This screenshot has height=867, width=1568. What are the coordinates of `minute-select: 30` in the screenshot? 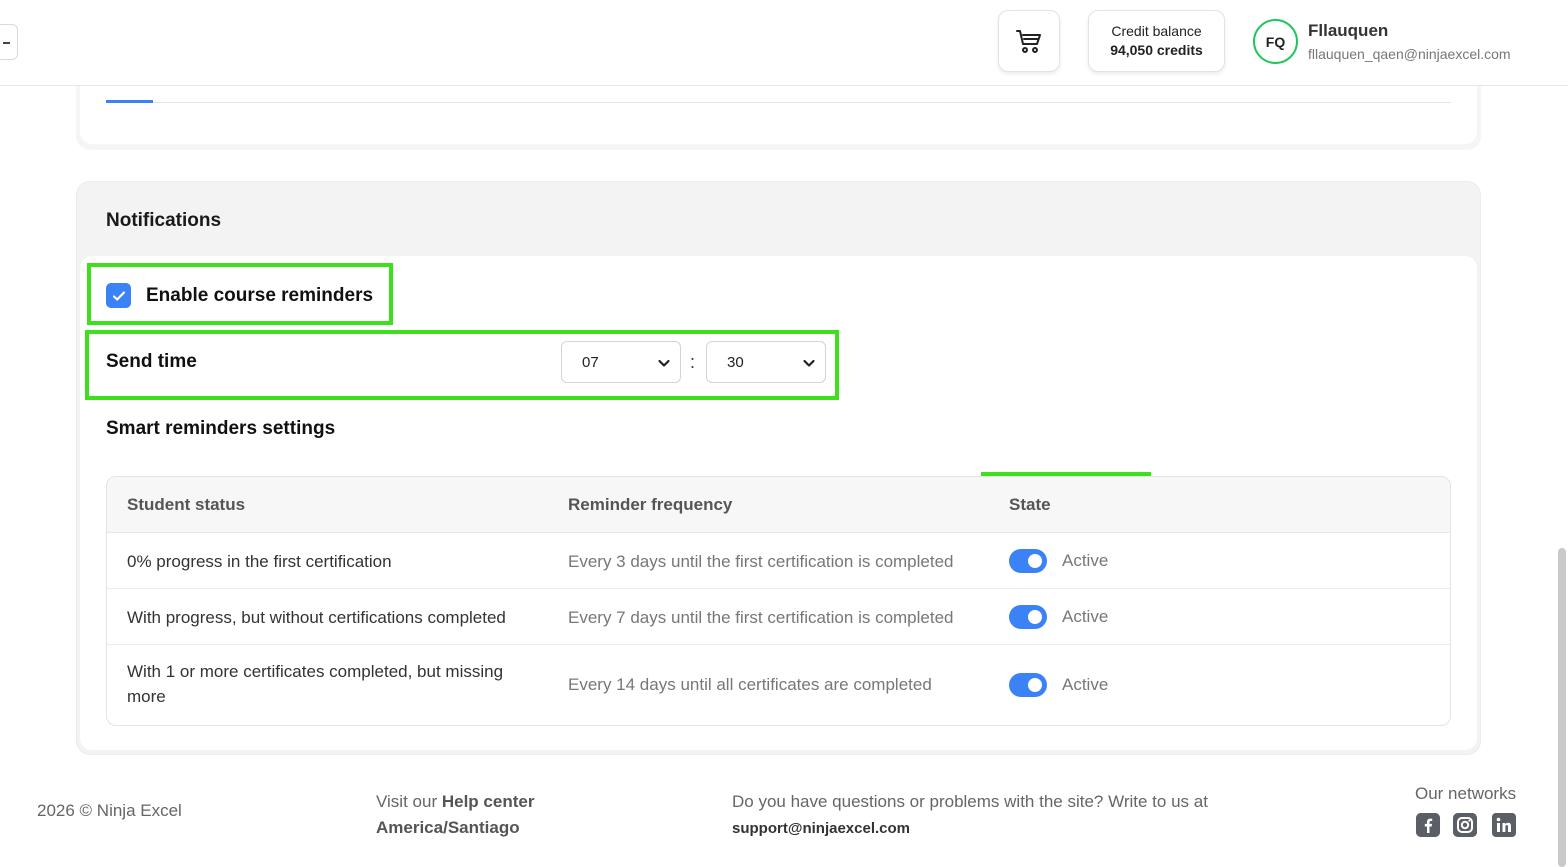 It's located at (766, 362).